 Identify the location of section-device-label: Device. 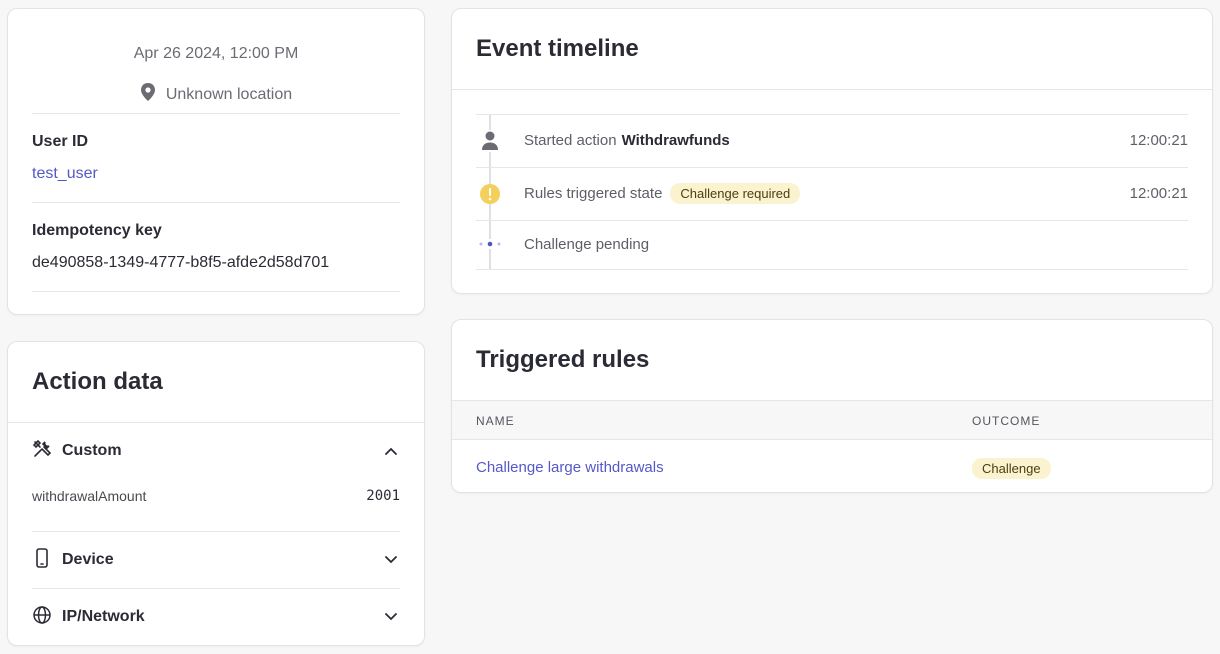
(88, 559).